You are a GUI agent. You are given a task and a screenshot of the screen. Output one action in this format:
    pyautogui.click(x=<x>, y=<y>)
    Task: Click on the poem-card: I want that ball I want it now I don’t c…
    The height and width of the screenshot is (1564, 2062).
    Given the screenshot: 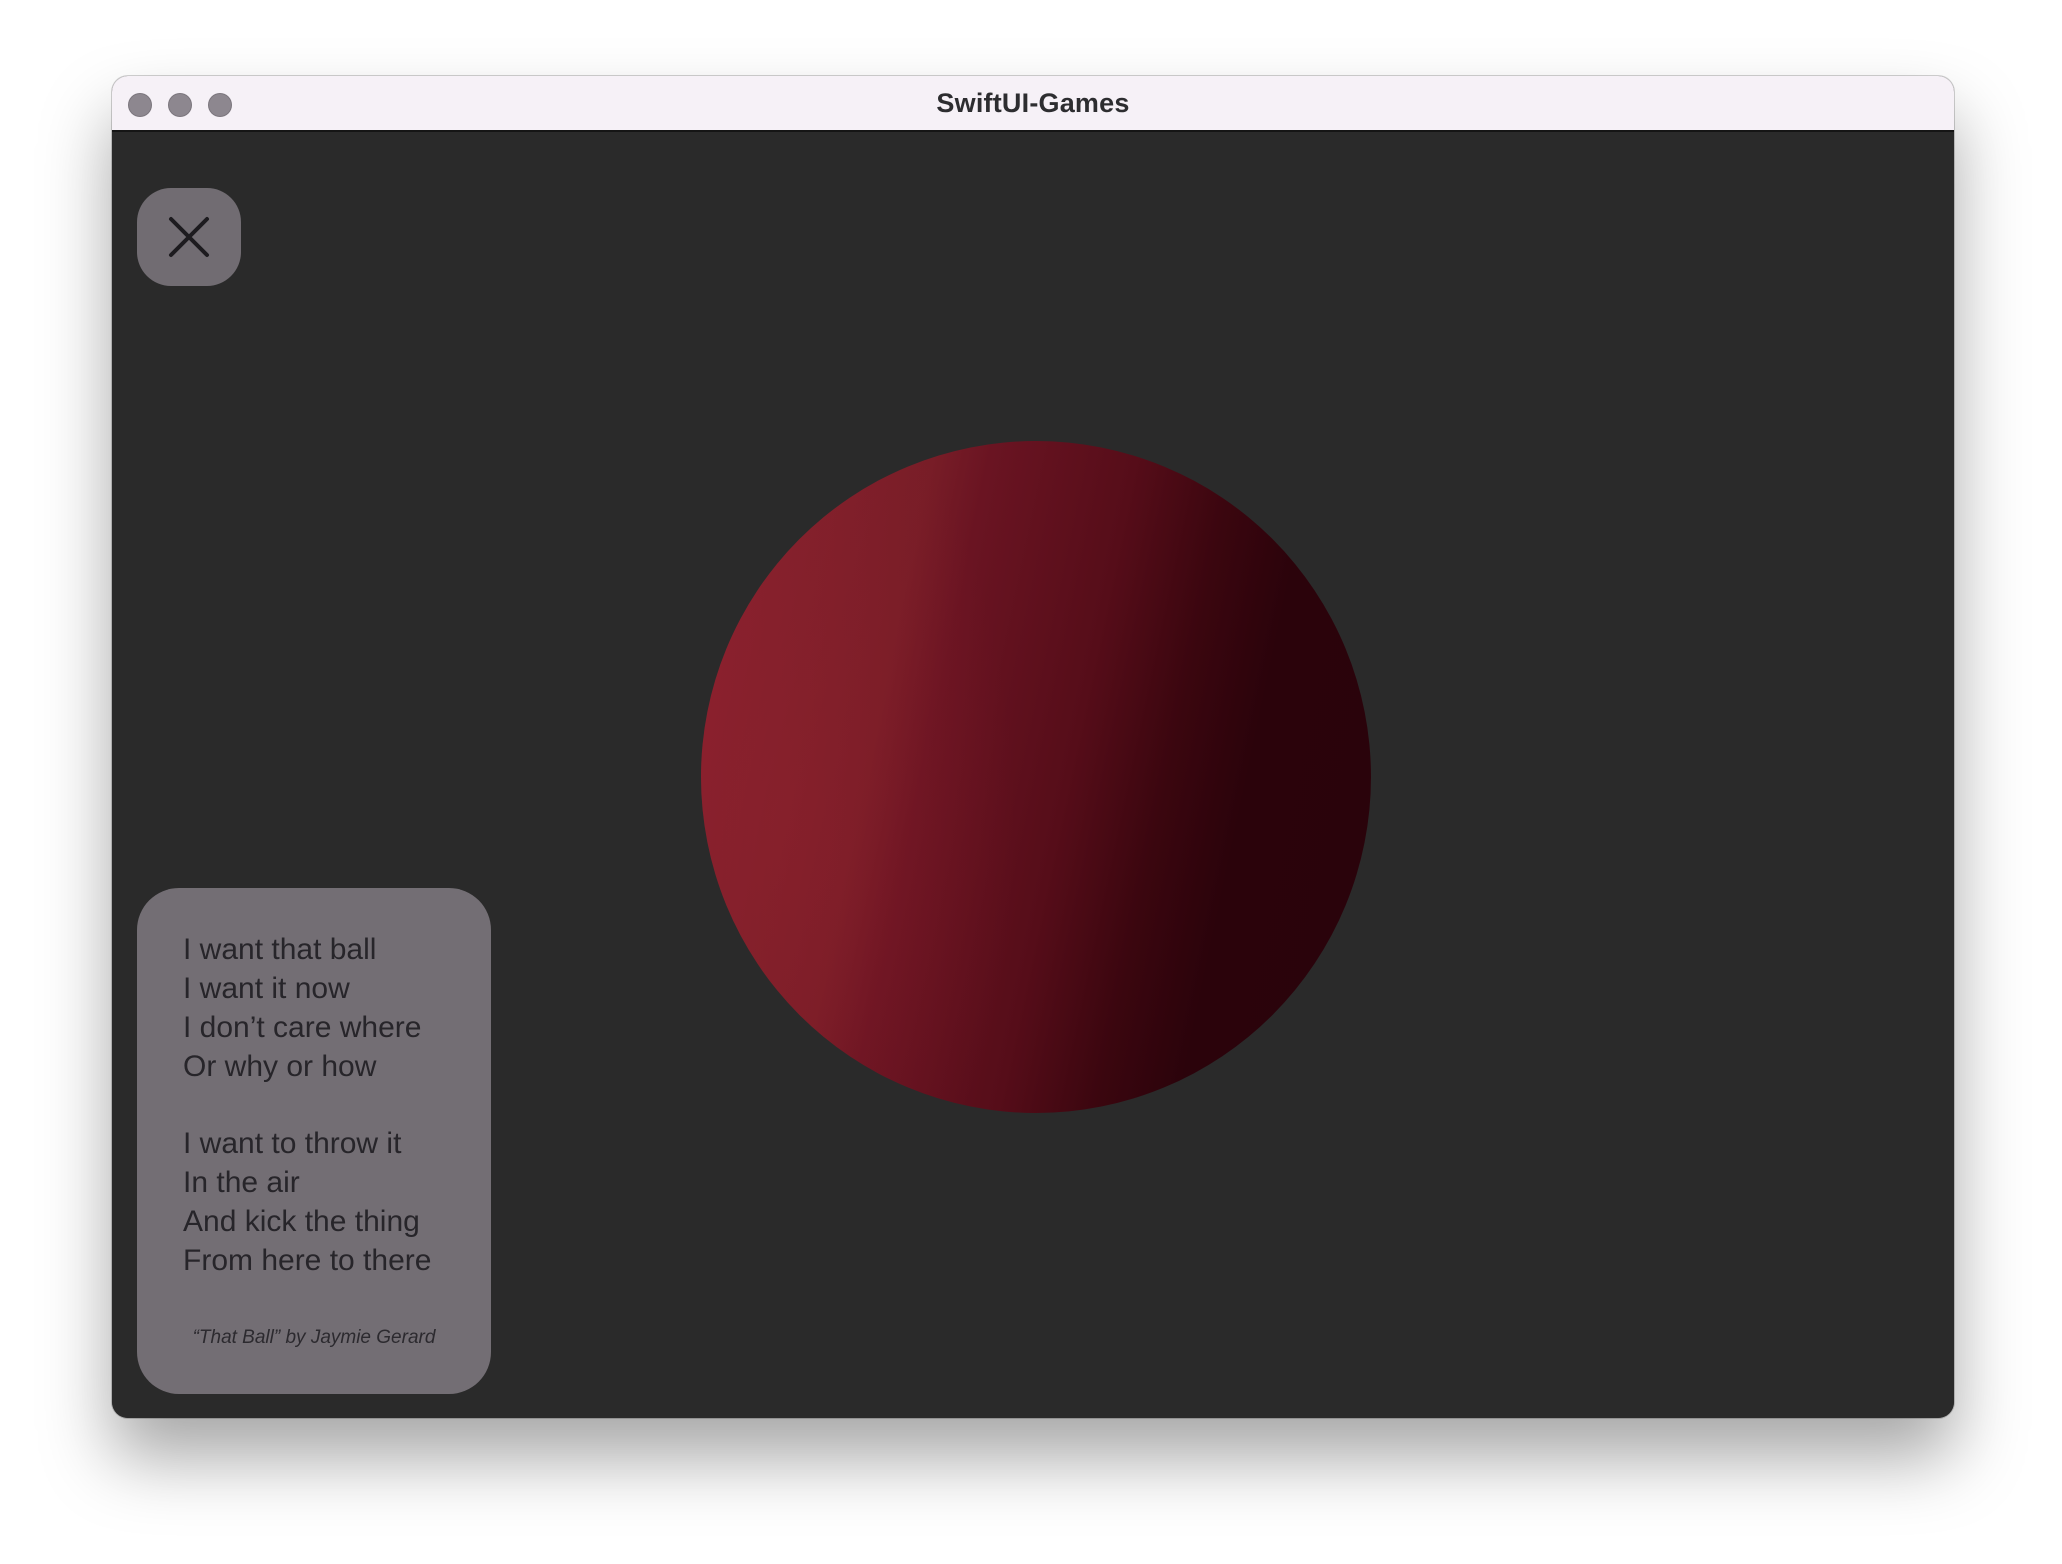 What is the action you would take?
    pyautogui.click(x=314, y=1141)
    